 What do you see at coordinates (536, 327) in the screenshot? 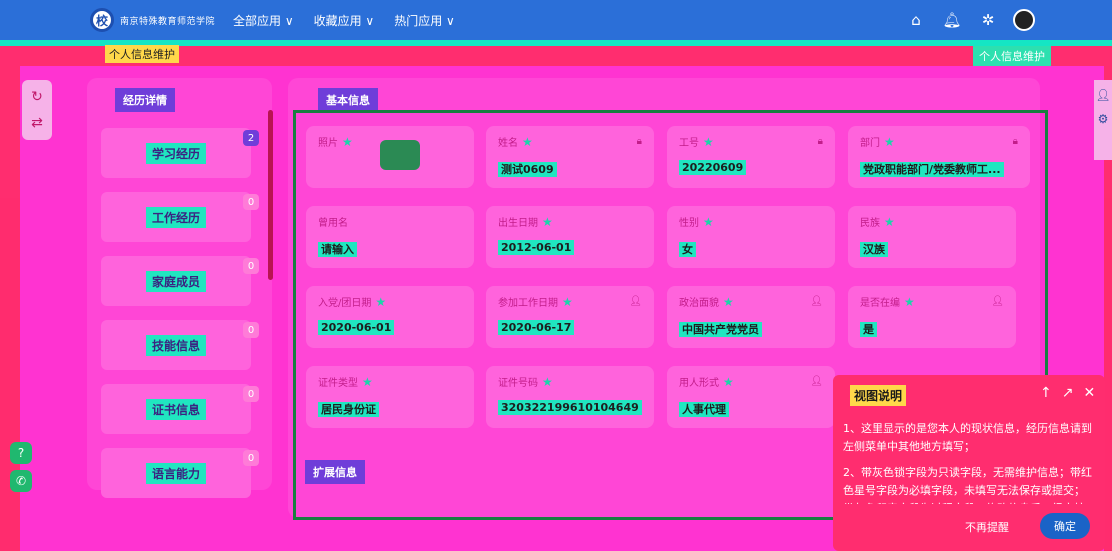
I see `field-value: 2020-06-17` at bounding box center [536, 327].